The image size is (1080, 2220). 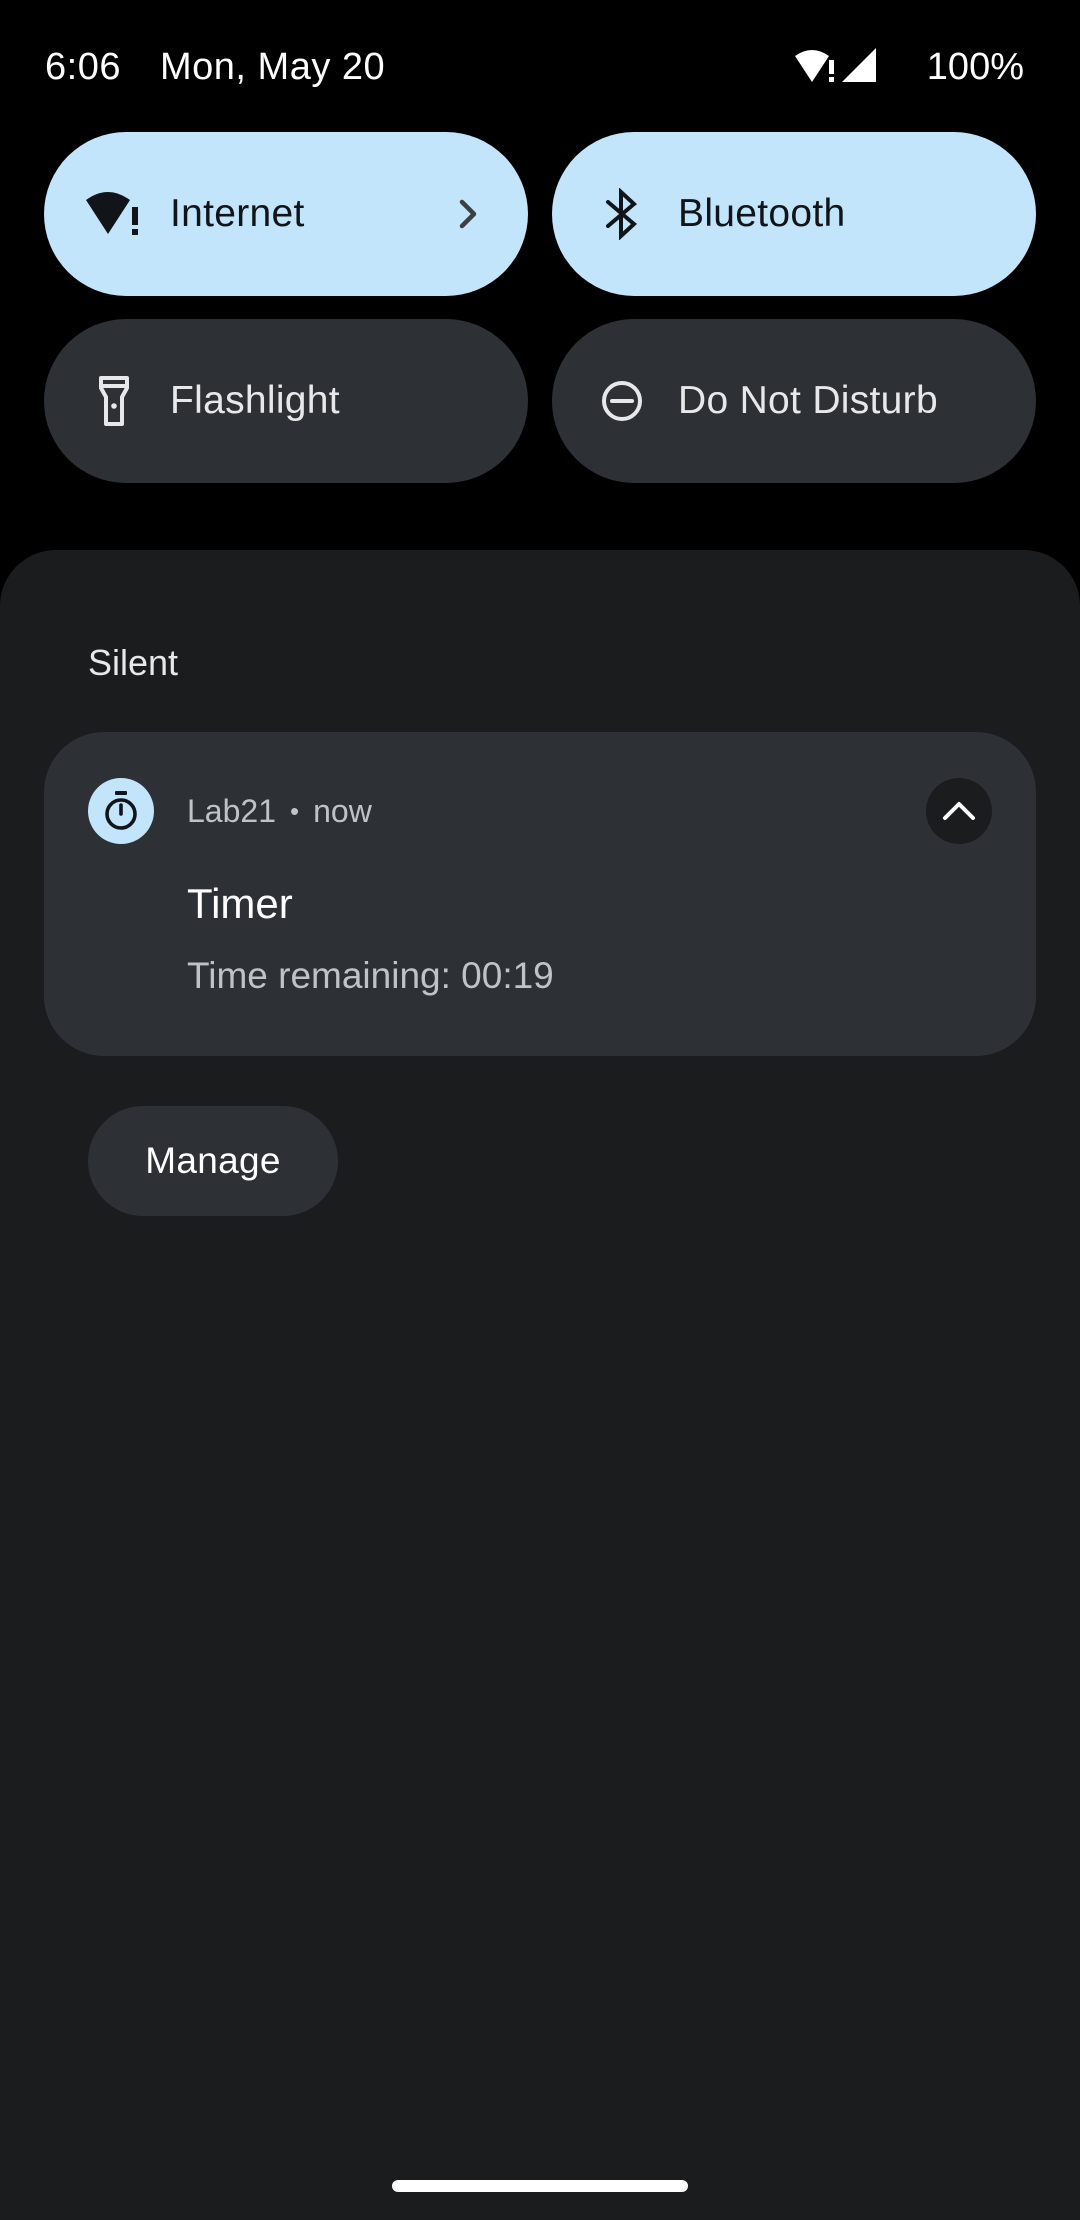 I want to click on tile-do-not-disturb: Do Not Disturb, so click(x=794, y=401).